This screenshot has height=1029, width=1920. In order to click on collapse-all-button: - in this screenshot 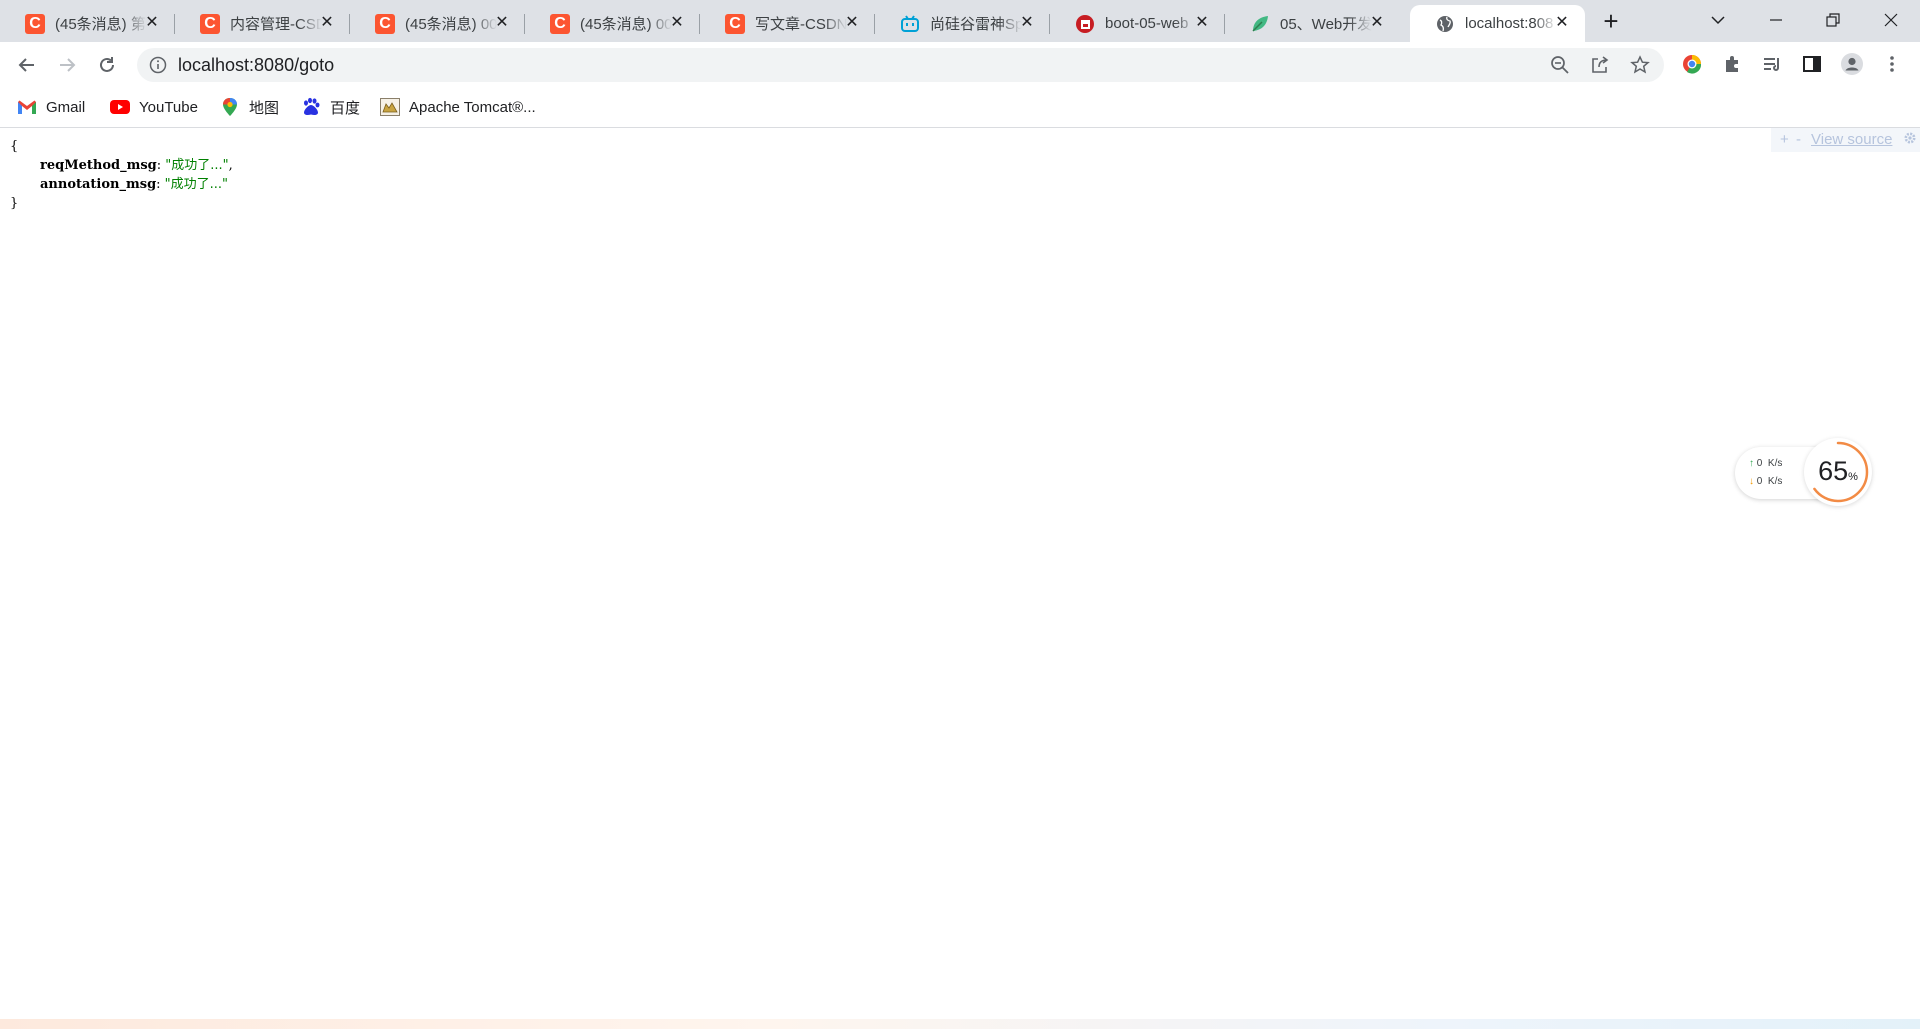, I will do `click(1798, 139)`.